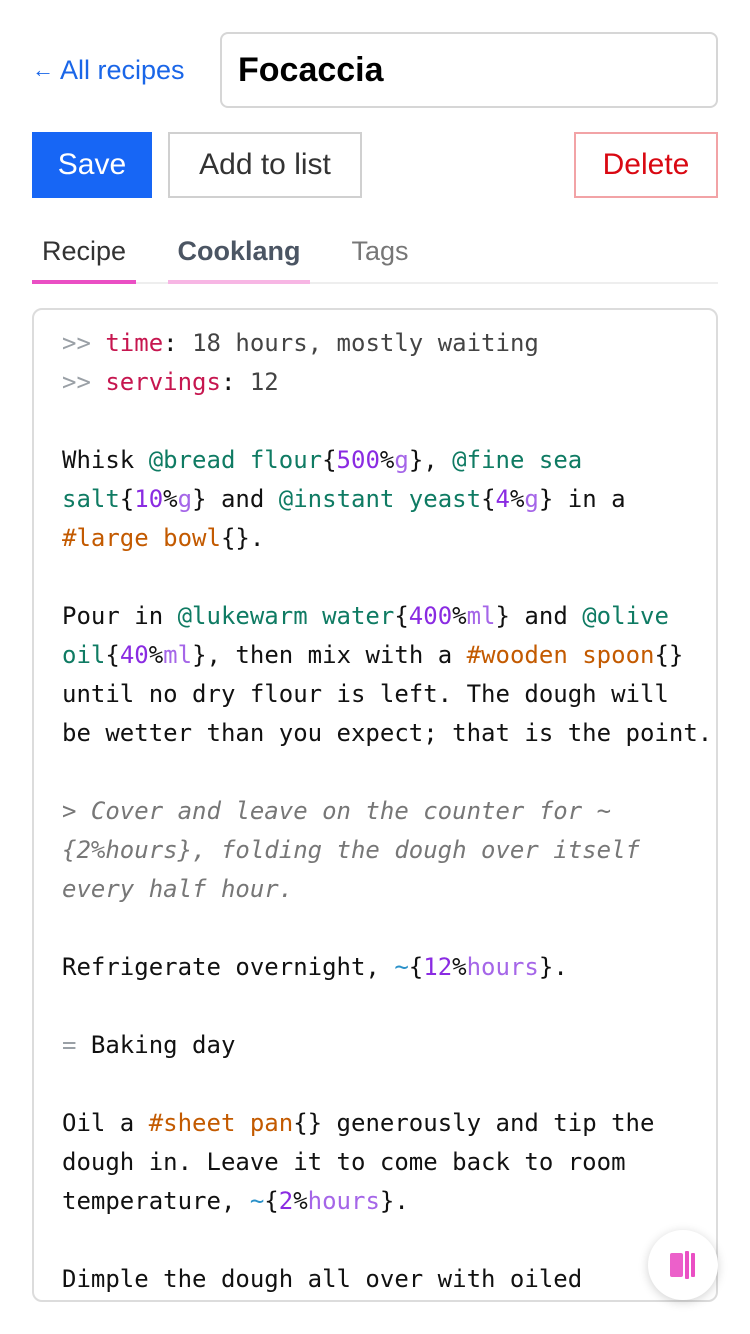 The width and height of the screenshot is (750, 1334). I want to click on quantity: 10, so click(149, 499).